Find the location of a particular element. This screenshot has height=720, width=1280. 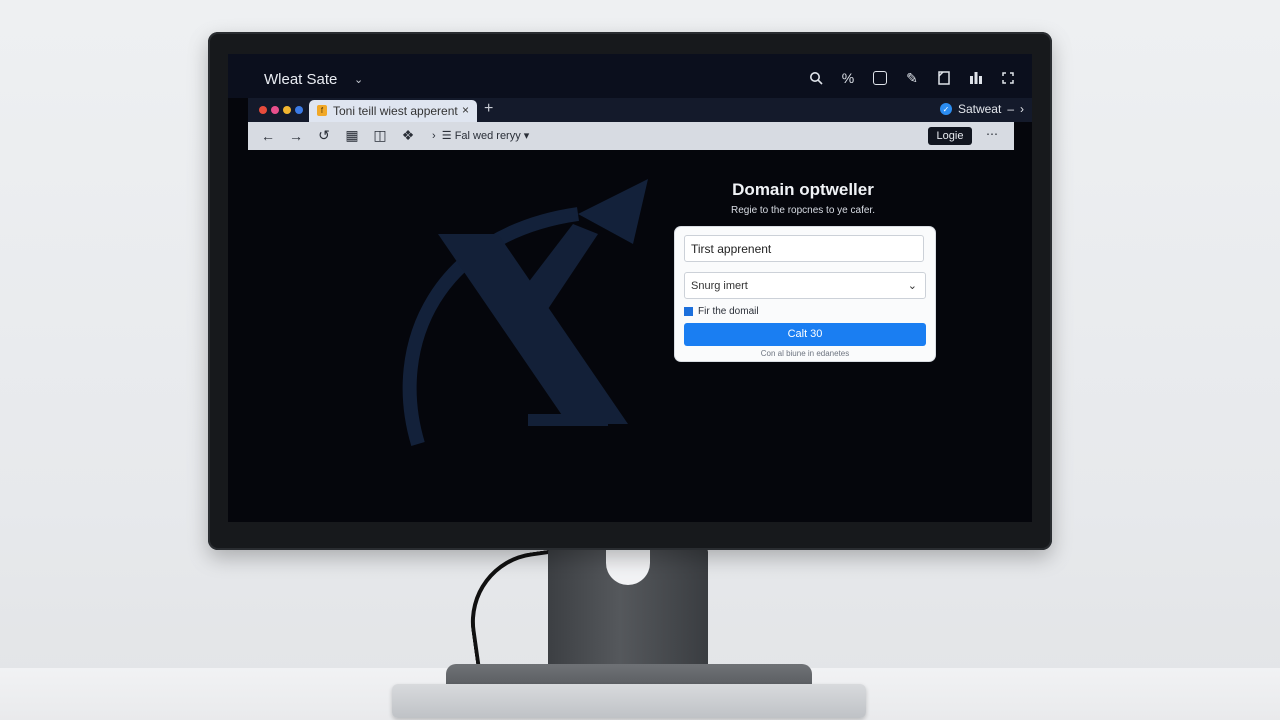

option-select: Snurg imert ⌄ is located at coordinates (805, 285).